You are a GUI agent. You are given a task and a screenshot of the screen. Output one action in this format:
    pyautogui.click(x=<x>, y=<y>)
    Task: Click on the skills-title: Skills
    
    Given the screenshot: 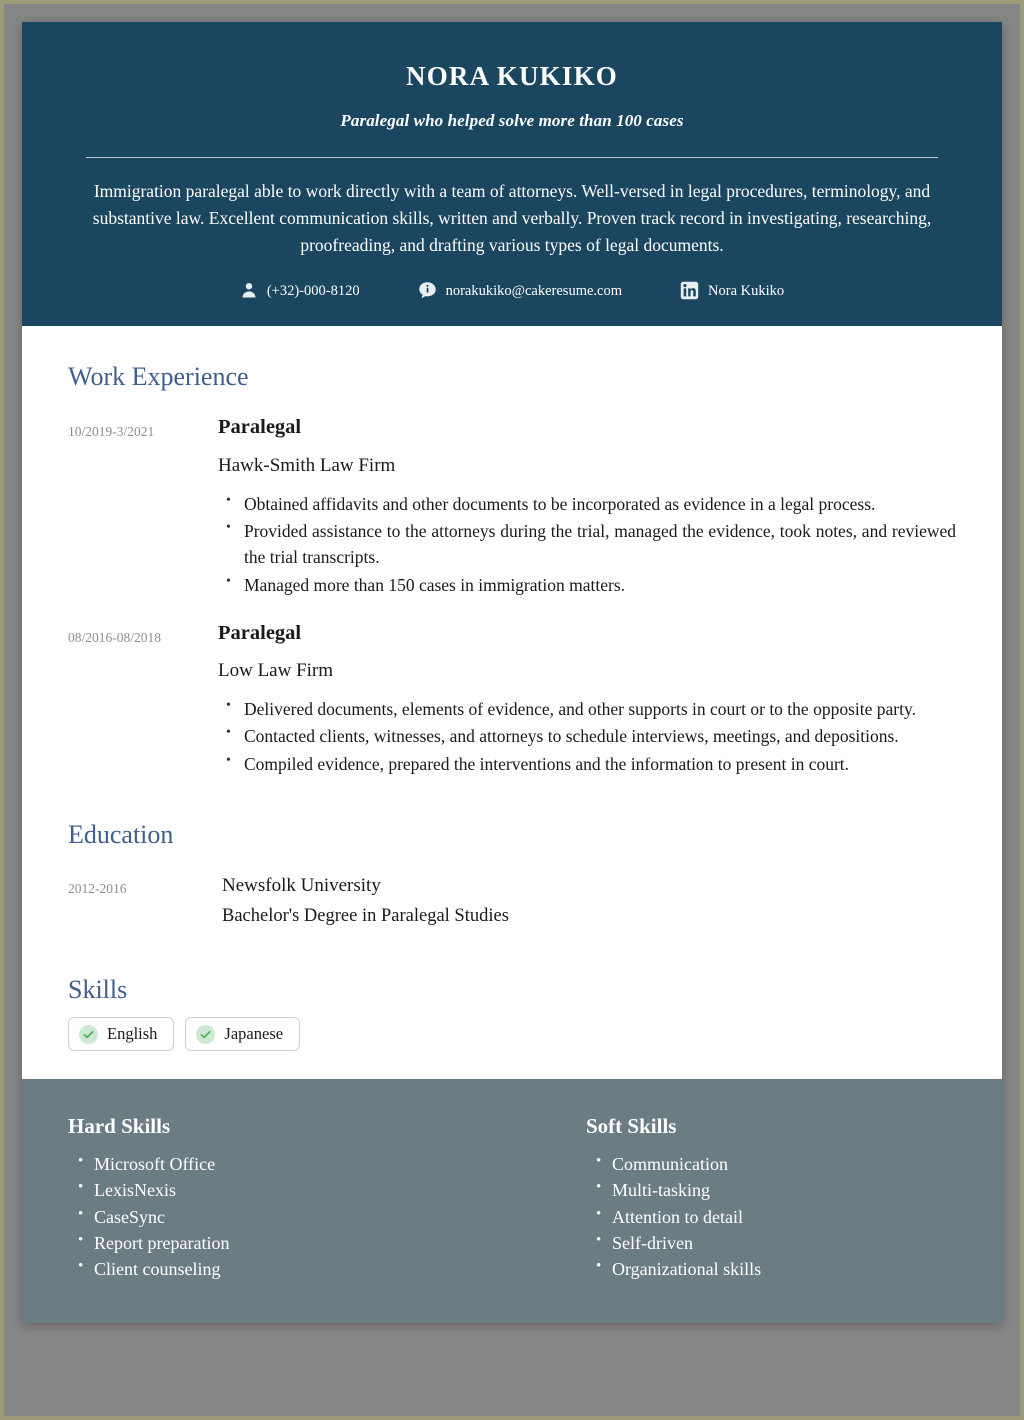 What is the action you would take?
    pyautogui.click(x=98, y=989)
    